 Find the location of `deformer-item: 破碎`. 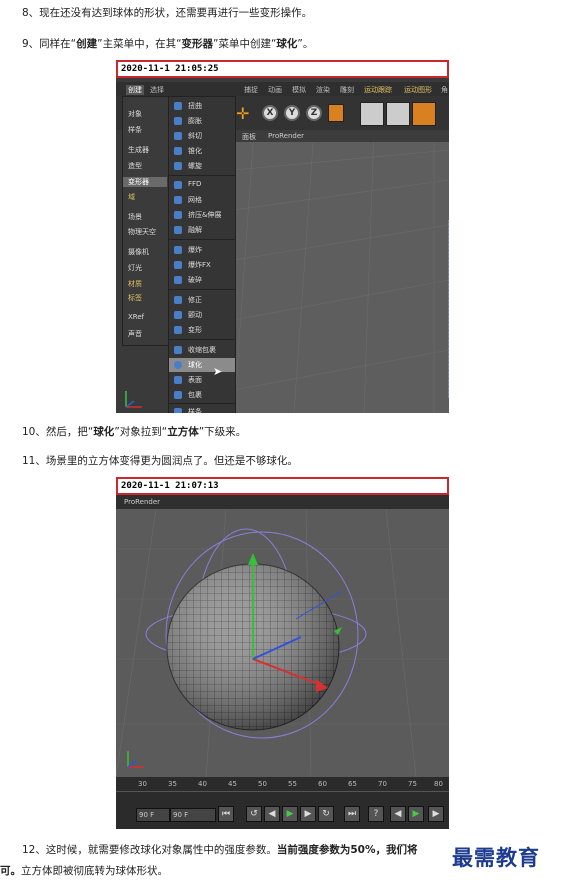

deformer-item: 破碎 is located at coordinates (202, 280).